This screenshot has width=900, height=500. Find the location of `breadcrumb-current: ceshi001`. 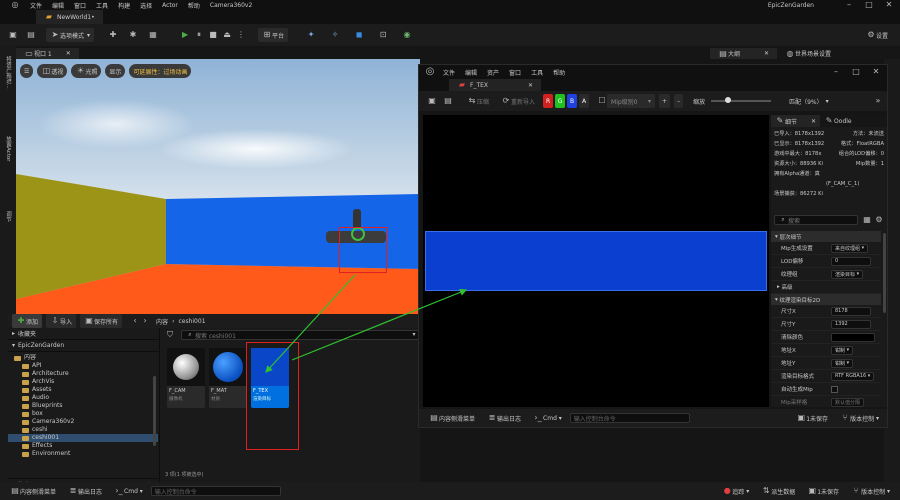

breadcrumb-current: ceshi001 is located at coordinates (191, 321).